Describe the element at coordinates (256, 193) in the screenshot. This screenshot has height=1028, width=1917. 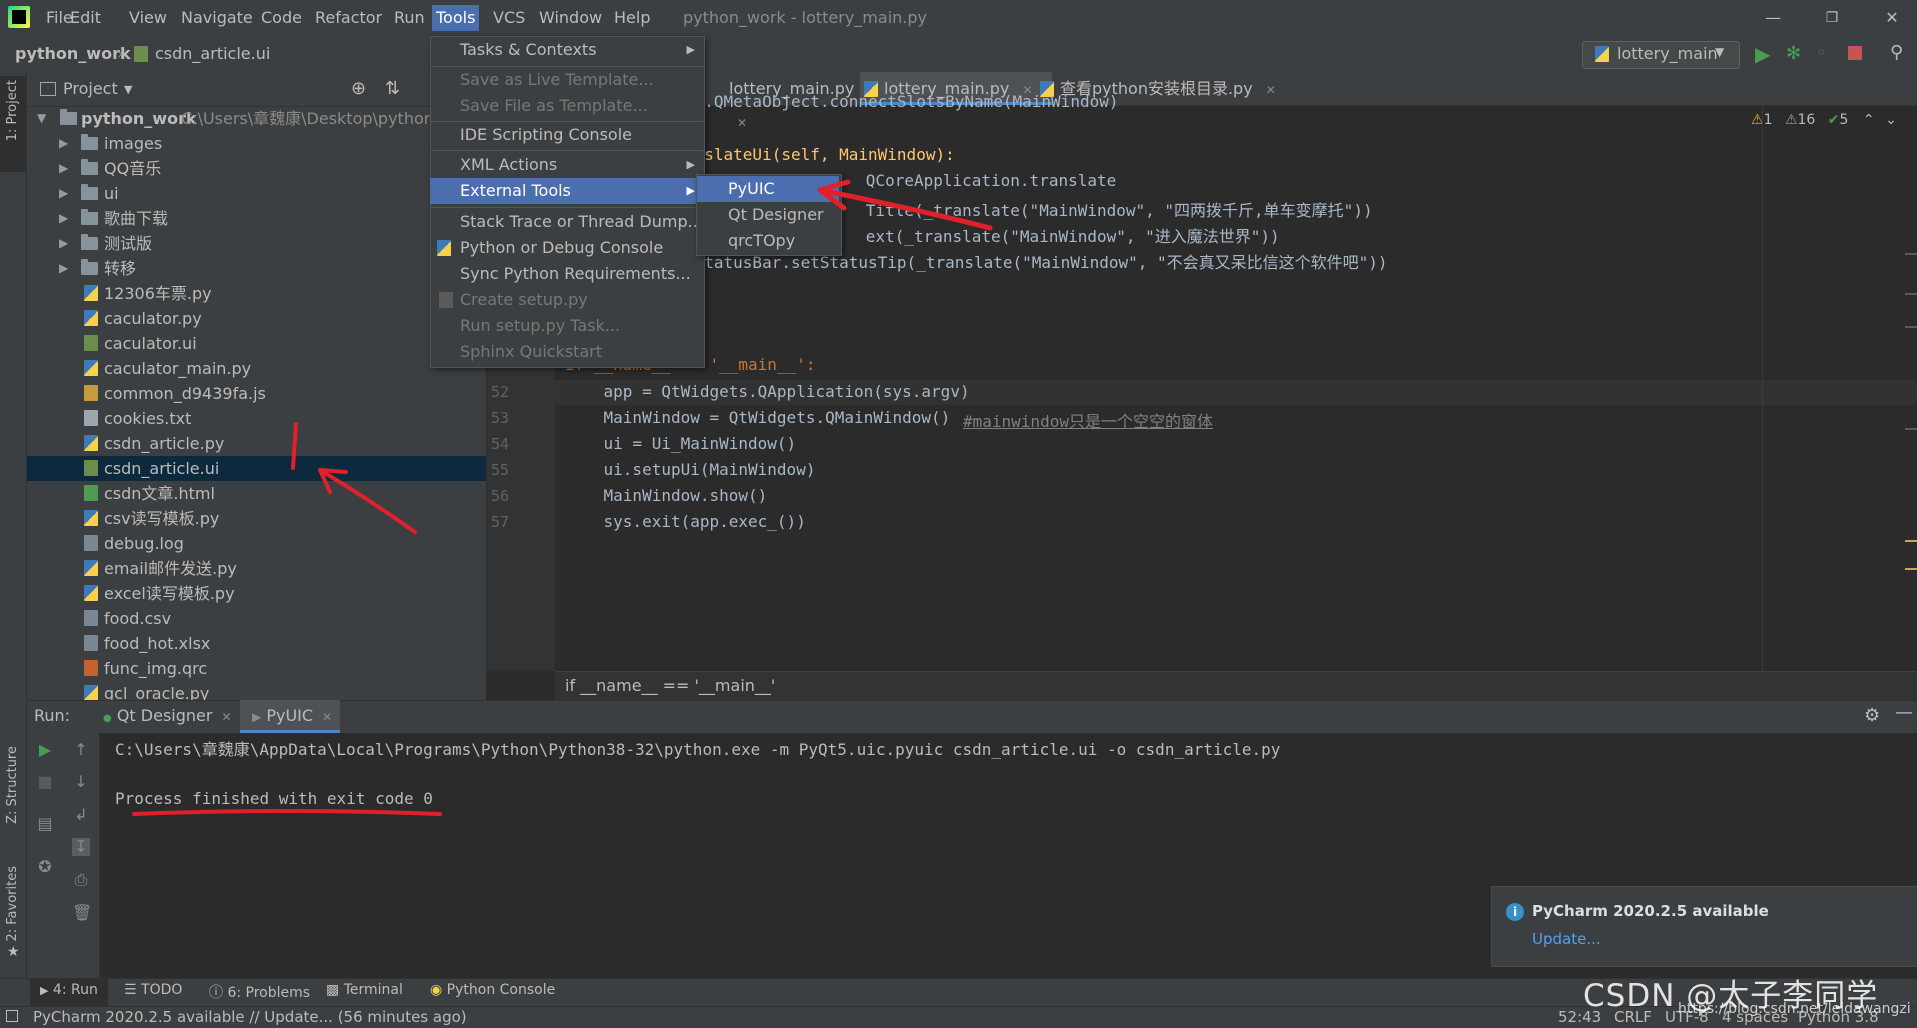
I see `tree-folder: ▶ ui` at that location.